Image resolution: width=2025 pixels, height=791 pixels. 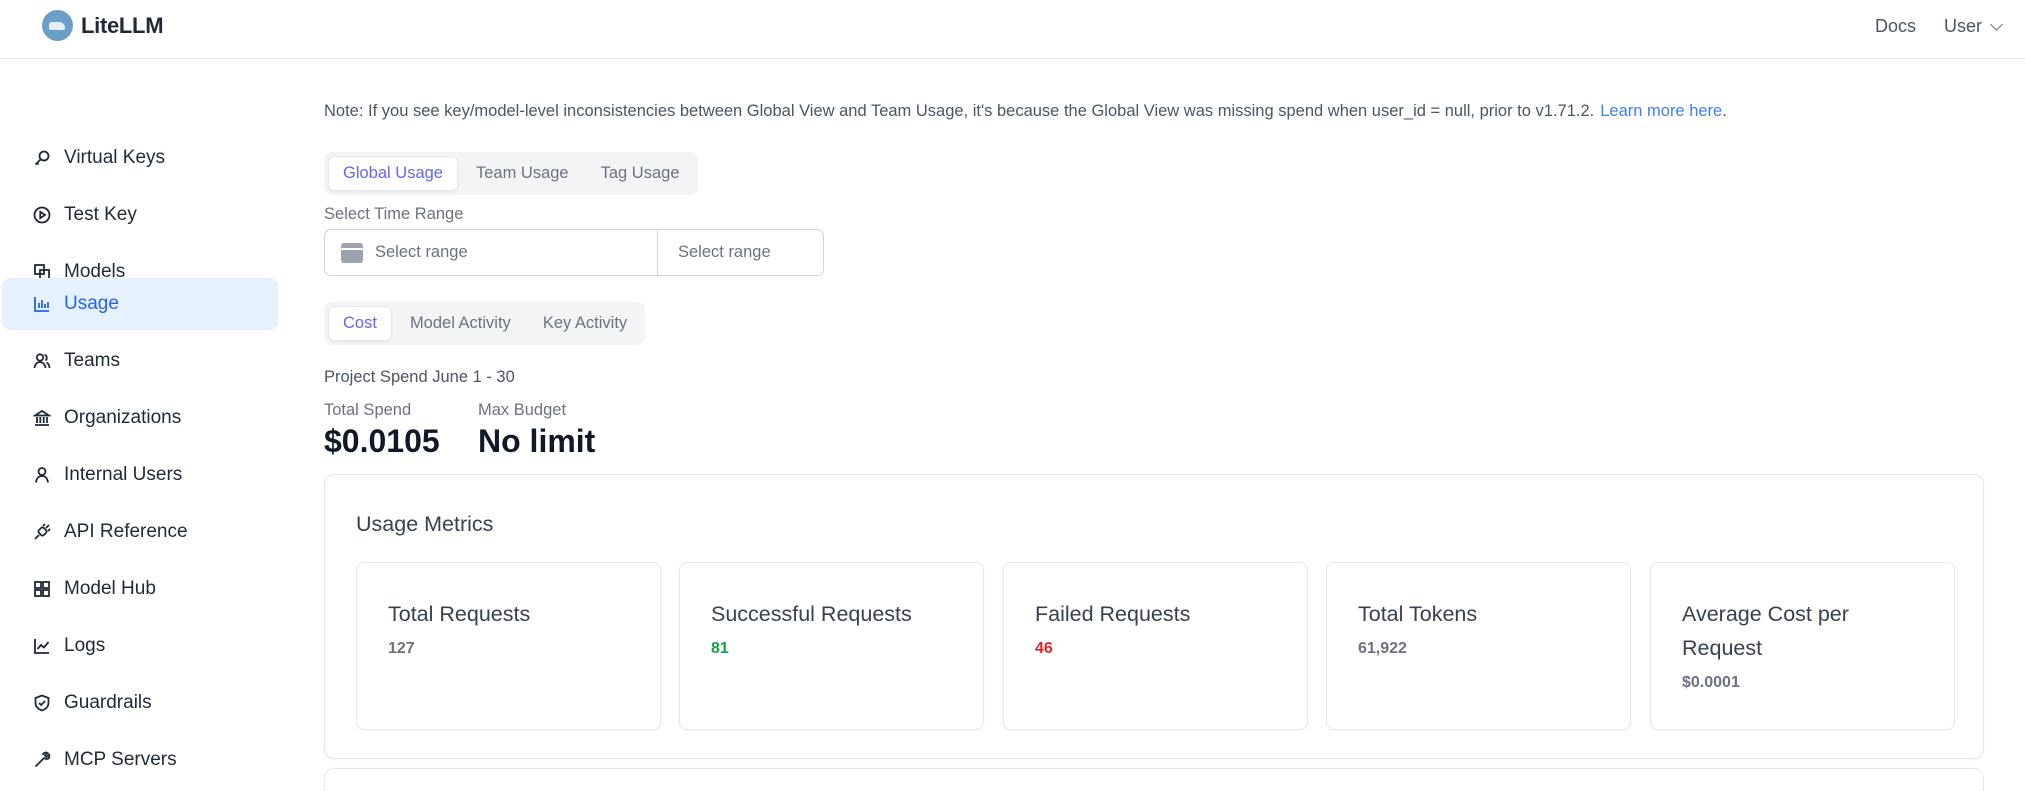 I want to click on sidebar-item-virtual-keys: Virtual Keys, so click(x=140, y=158).